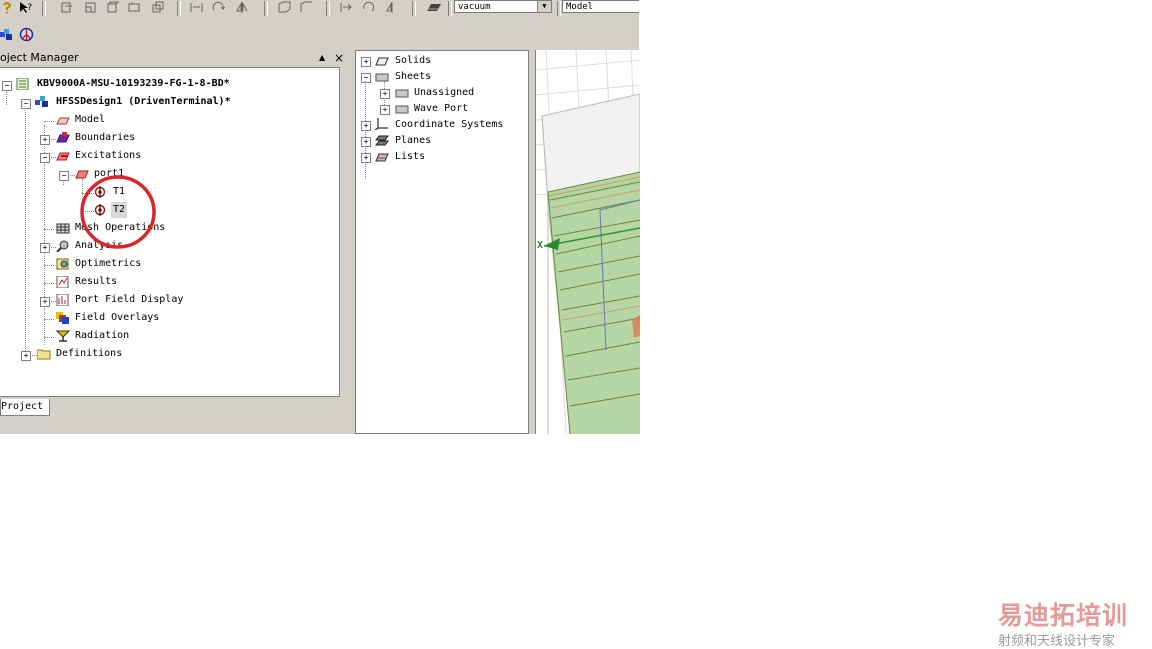  Describe the element at coordinates (62, 282) in the screenshot. I see `results-icon` at that location.